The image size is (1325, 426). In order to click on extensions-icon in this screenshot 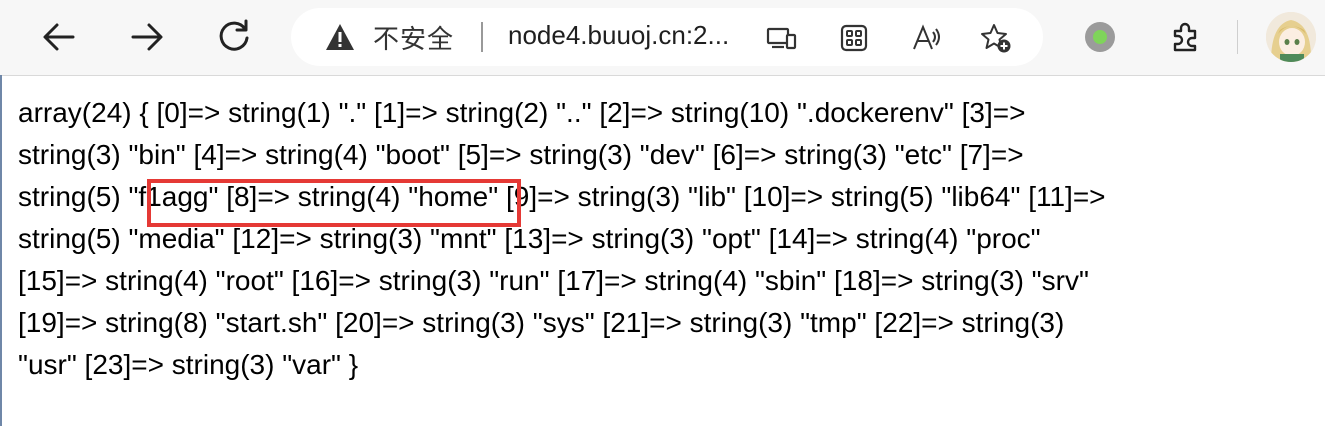, I will do `click(1185, 37)`.